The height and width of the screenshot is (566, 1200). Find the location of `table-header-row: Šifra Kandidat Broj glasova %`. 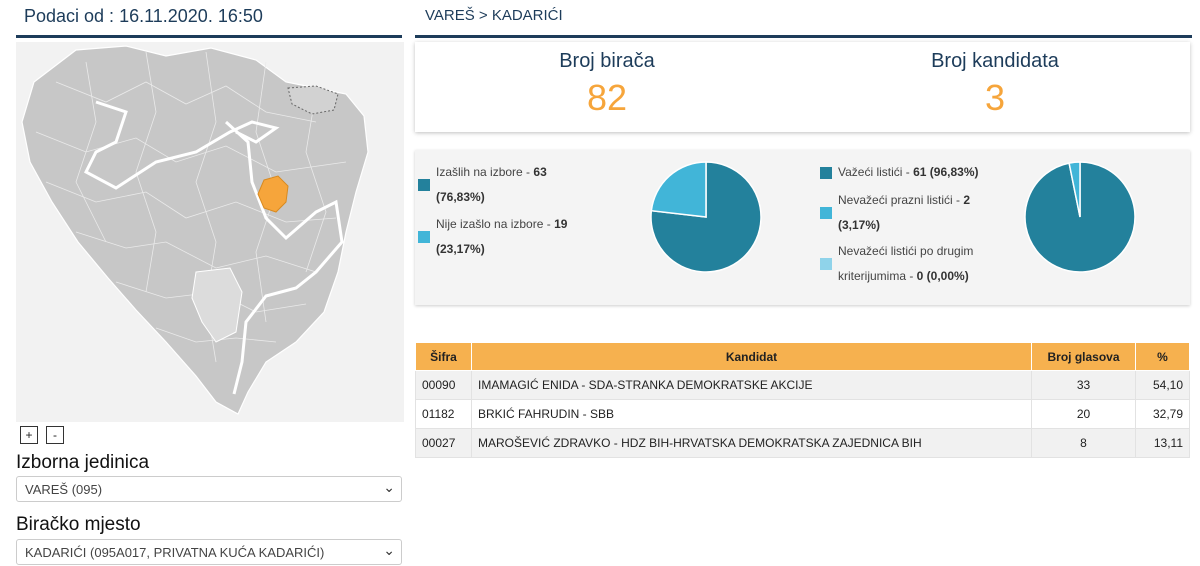

table-header-row: Šifra Kandidat Broj glasova % is located at coordinates (802, 356).